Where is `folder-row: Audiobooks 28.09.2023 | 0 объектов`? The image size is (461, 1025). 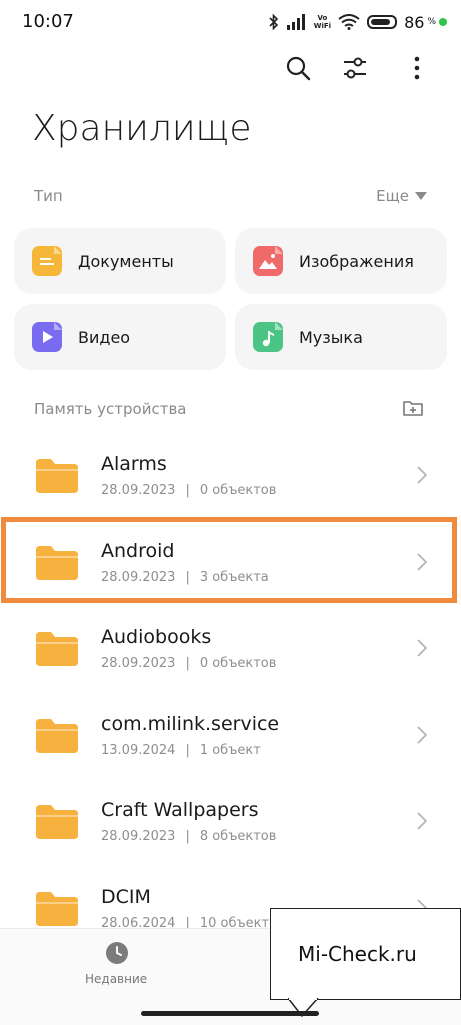 folder-row: Audiobooks 28.09.2023 | 0 объектов is located at coordinates (230, 647).